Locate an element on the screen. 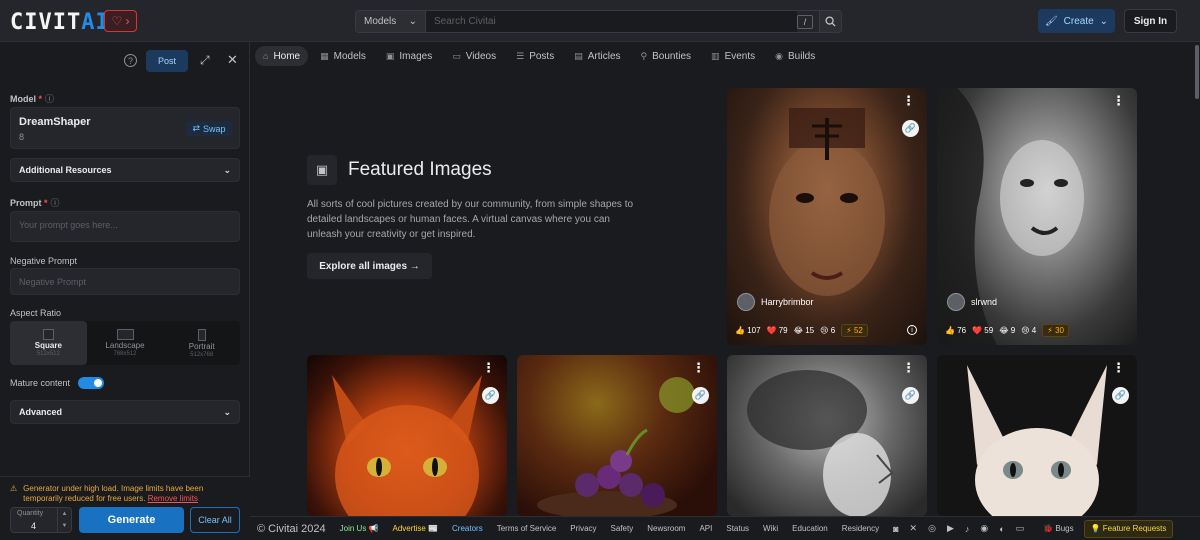 This screenshot has width=1200, height=540. feature-requests-button: 💡 Feature Requests is located at coordinates (1128, 528).